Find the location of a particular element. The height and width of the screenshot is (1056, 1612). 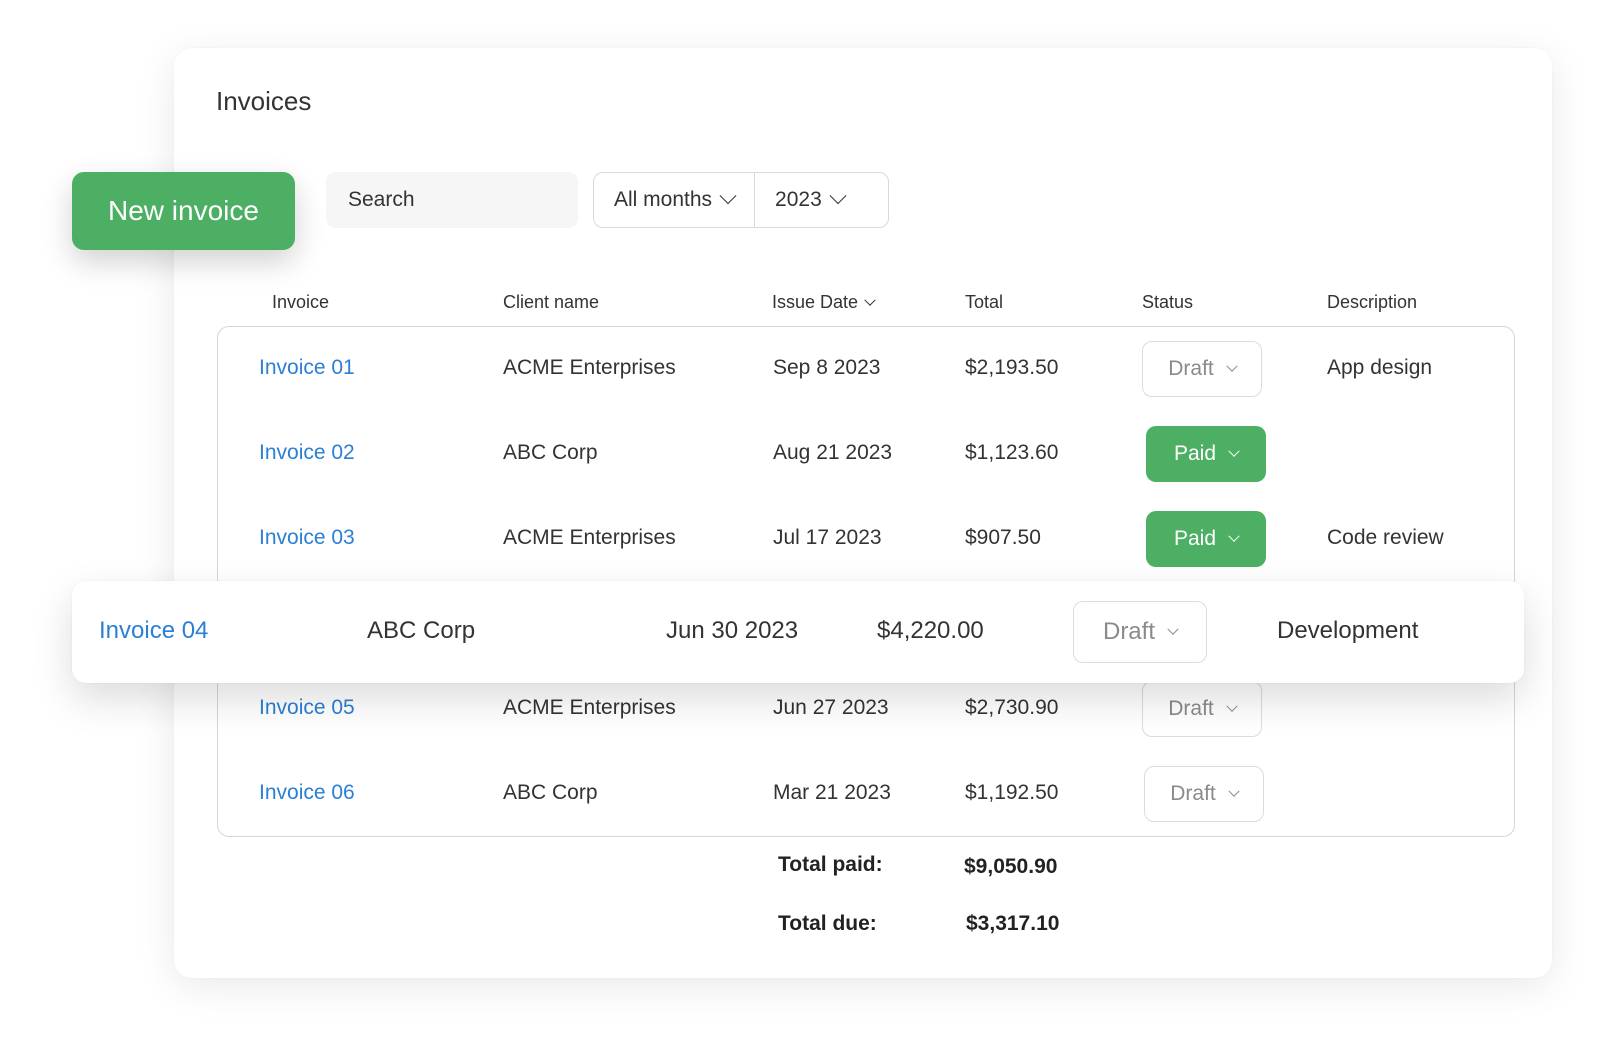

description: Development is located at coordinates (1348, 630).